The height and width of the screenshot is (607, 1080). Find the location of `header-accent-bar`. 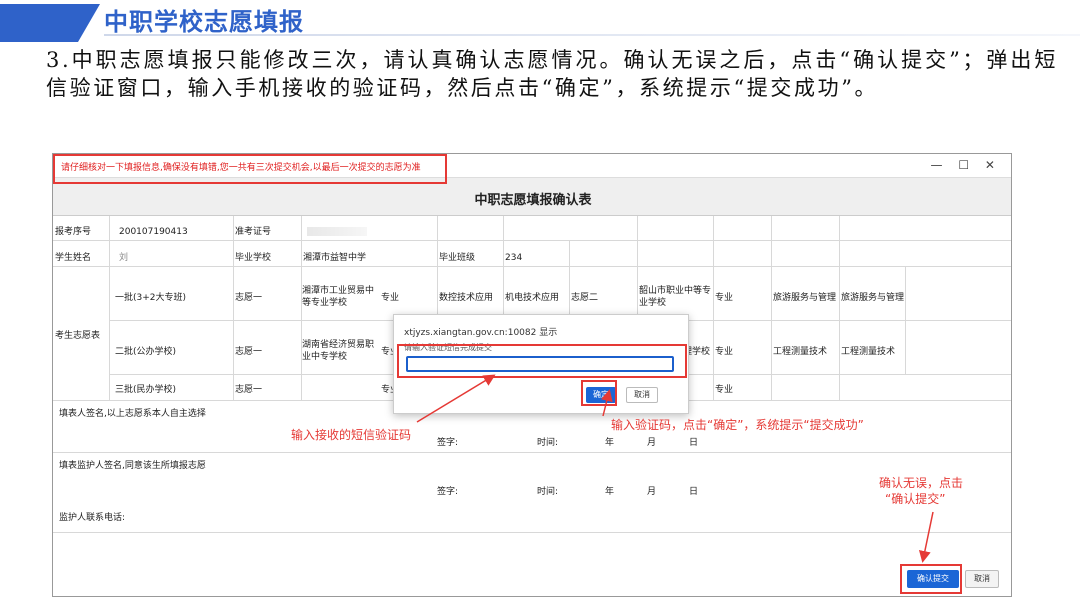

header-accent-bar is located at coordinates (50, 23).